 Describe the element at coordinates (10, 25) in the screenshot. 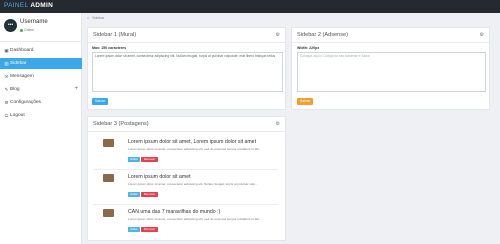

I see `avatar: •••` at that location.